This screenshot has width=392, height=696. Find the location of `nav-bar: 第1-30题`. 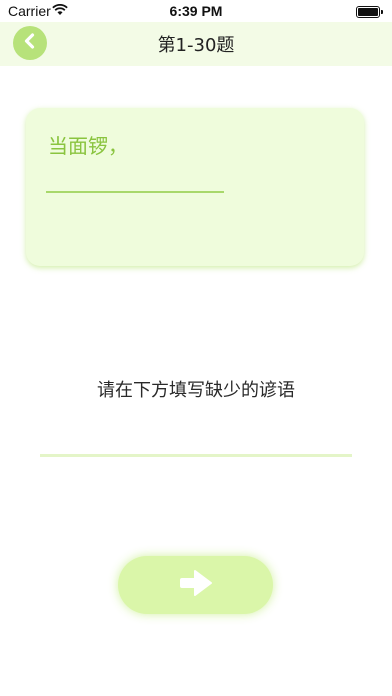

nav-bar: 第1-30题 is located at coordinates (196, 44).